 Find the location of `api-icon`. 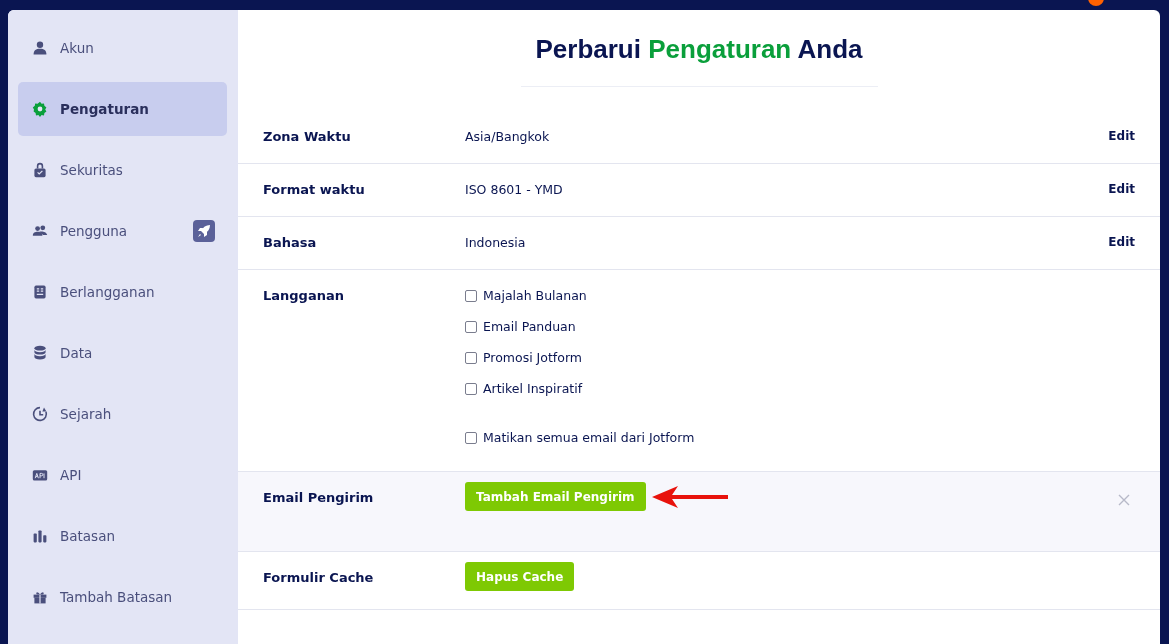

api-icon is located at coordinates (40, 475).